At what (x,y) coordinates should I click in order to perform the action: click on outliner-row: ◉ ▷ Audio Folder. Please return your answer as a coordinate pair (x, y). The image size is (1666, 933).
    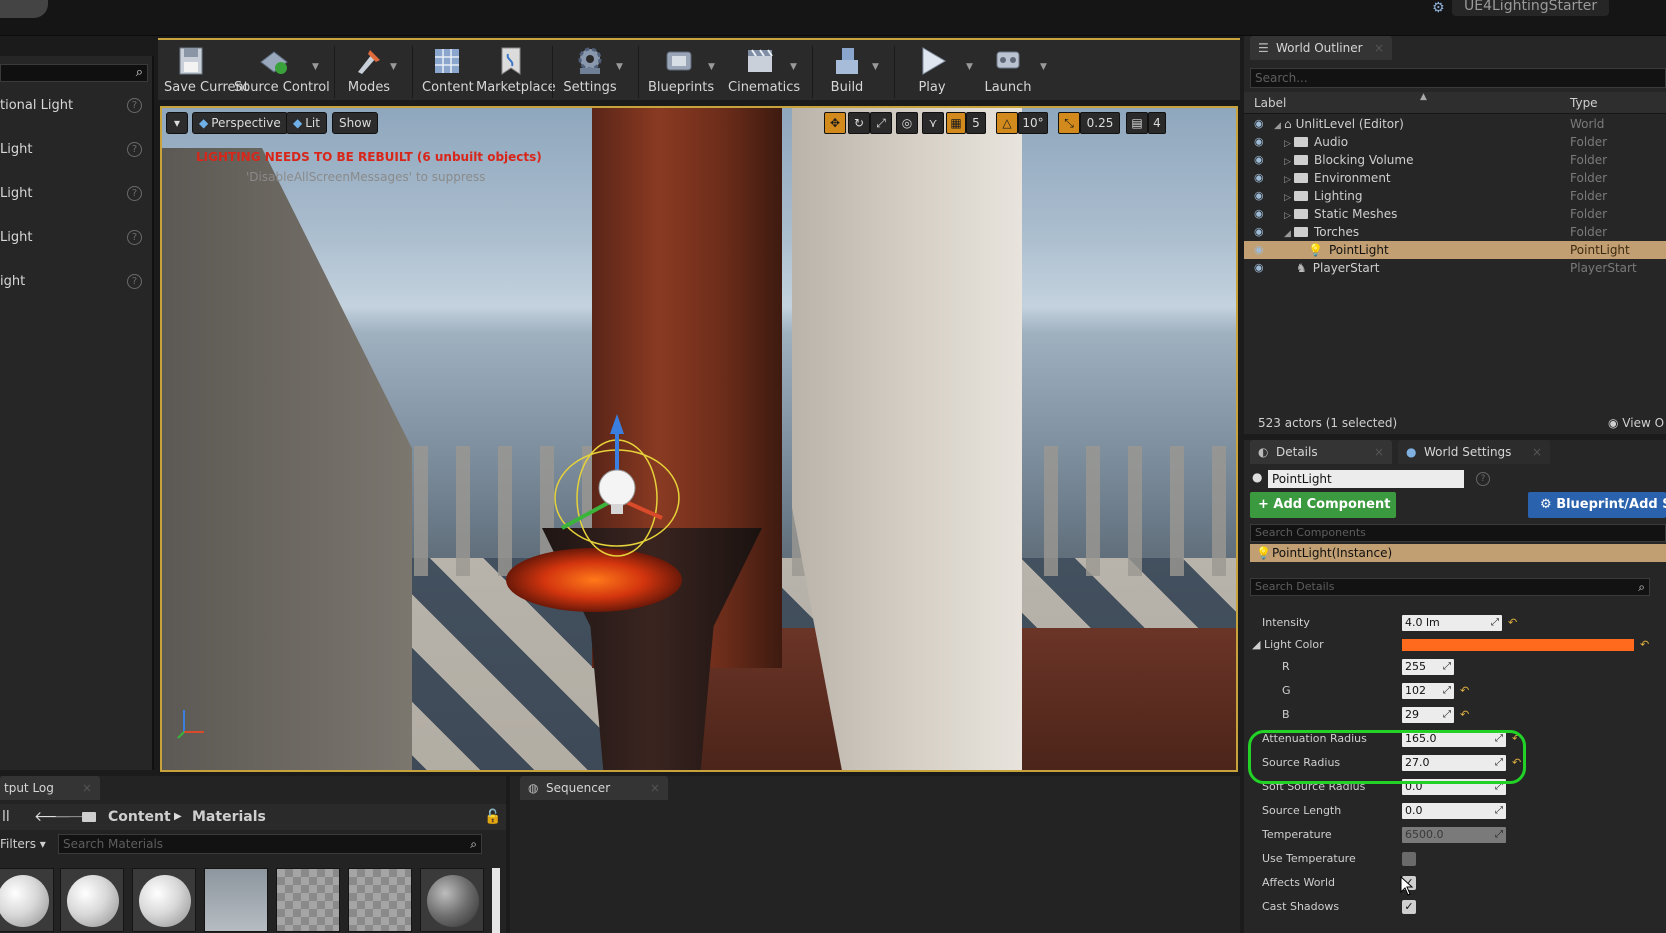
    Looking at the image, I should click on (1455, 142).